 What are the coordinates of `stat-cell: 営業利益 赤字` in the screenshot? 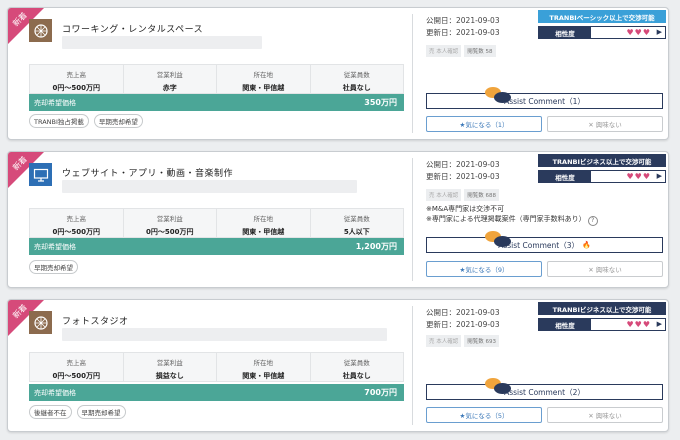 It's located at (170, 79).